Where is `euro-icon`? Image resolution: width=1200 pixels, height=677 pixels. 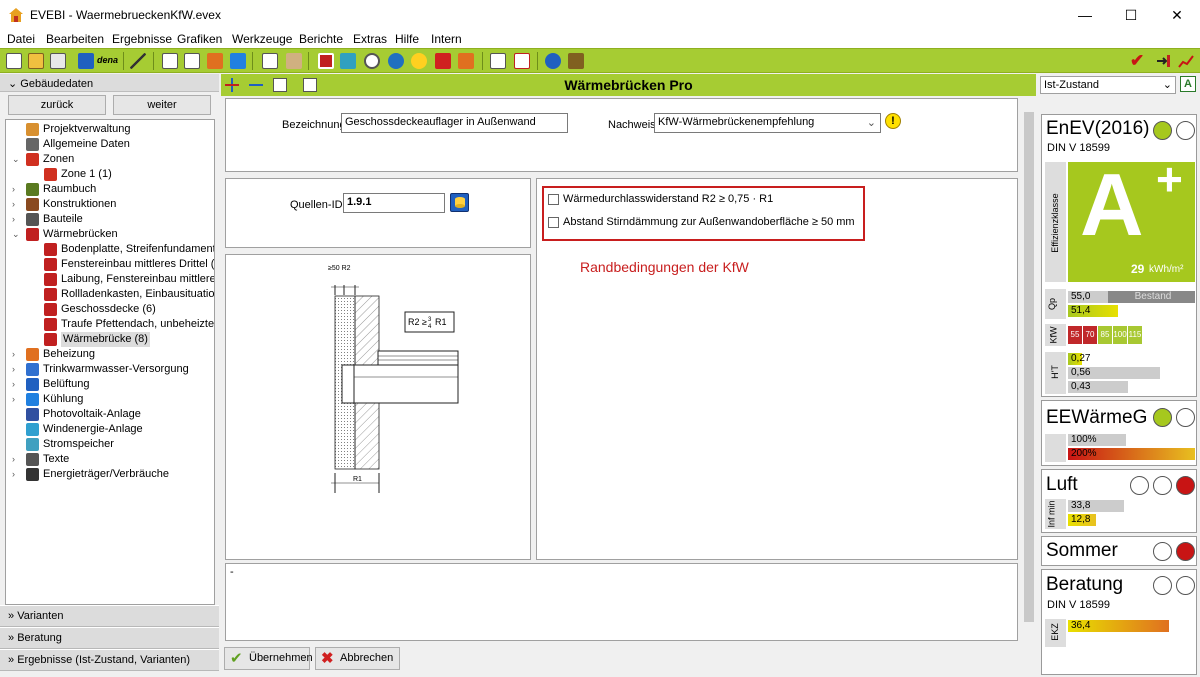 euro-icon is located at coordinates (466, 61).